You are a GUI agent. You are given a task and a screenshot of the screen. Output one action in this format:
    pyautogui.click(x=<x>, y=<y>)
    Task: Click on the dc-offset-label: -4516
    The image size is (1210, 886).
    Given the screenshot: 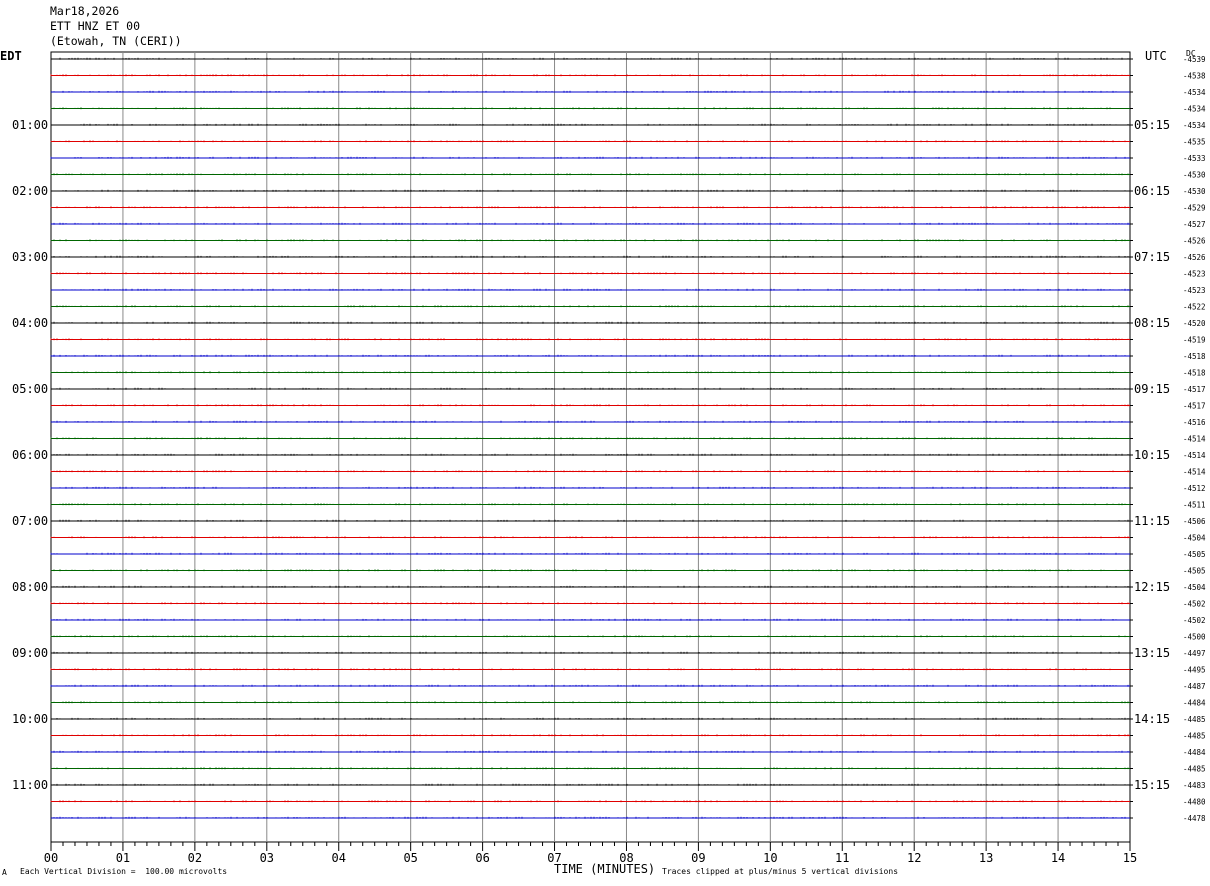 What is the action you would take?
    pyautogui.click(x=1194, y=422)
    